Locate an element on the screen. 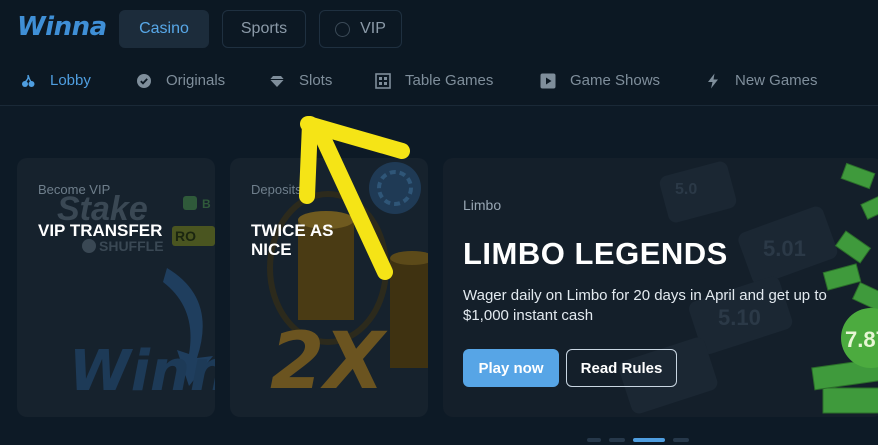 Image resolution: width=878 pixels, height=445 pixels. multiplier-tile: 5.01 is located at coordinates (784, 248).